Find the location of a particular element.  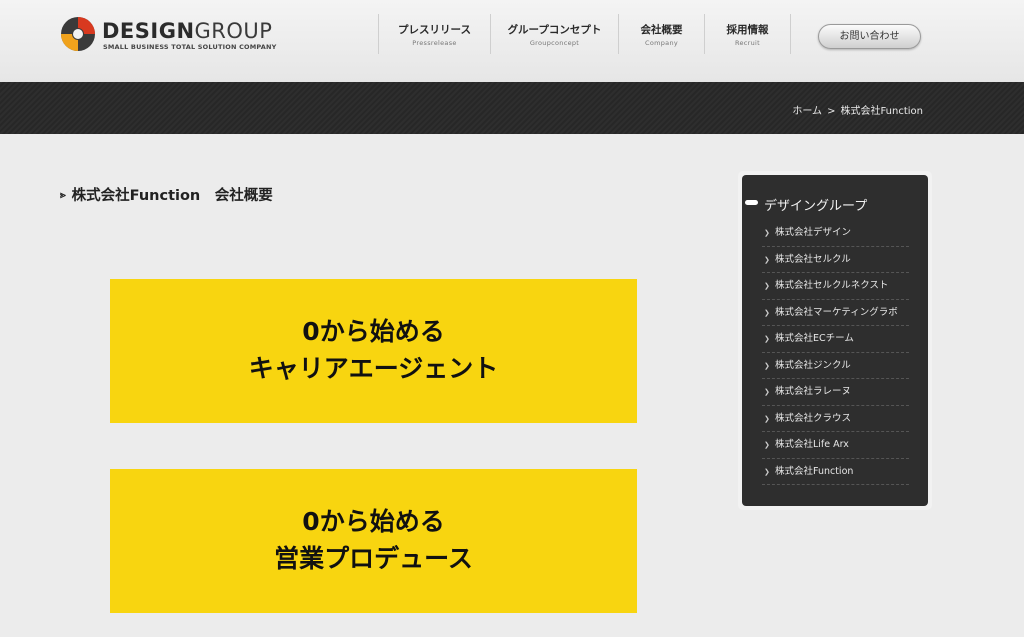

sidebar-item-label: 株式会社ECチーム is located at coordinates (814, 338).